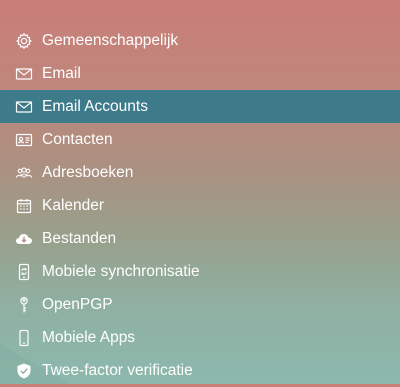  Describe the element at coordinates (200, 370) in the screenshot. I see `sidebar-item-twee-factor-verificatie: Twee-factor verificatie` at that location.